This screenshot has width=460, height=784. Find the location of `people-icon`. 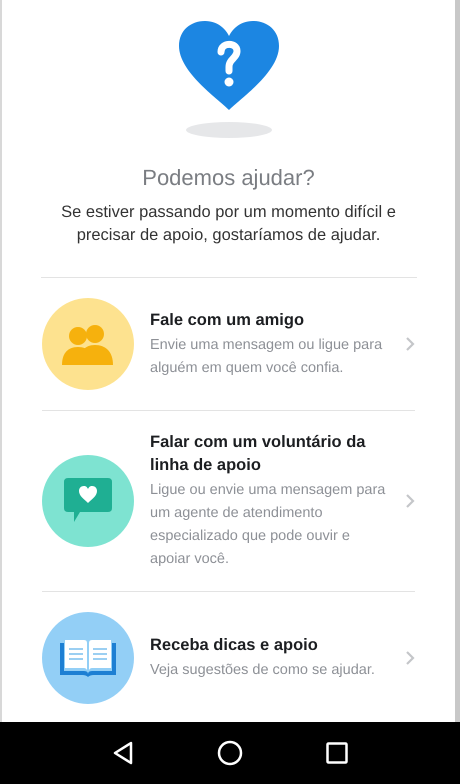

people-icon is located at coordinates (88, 344).